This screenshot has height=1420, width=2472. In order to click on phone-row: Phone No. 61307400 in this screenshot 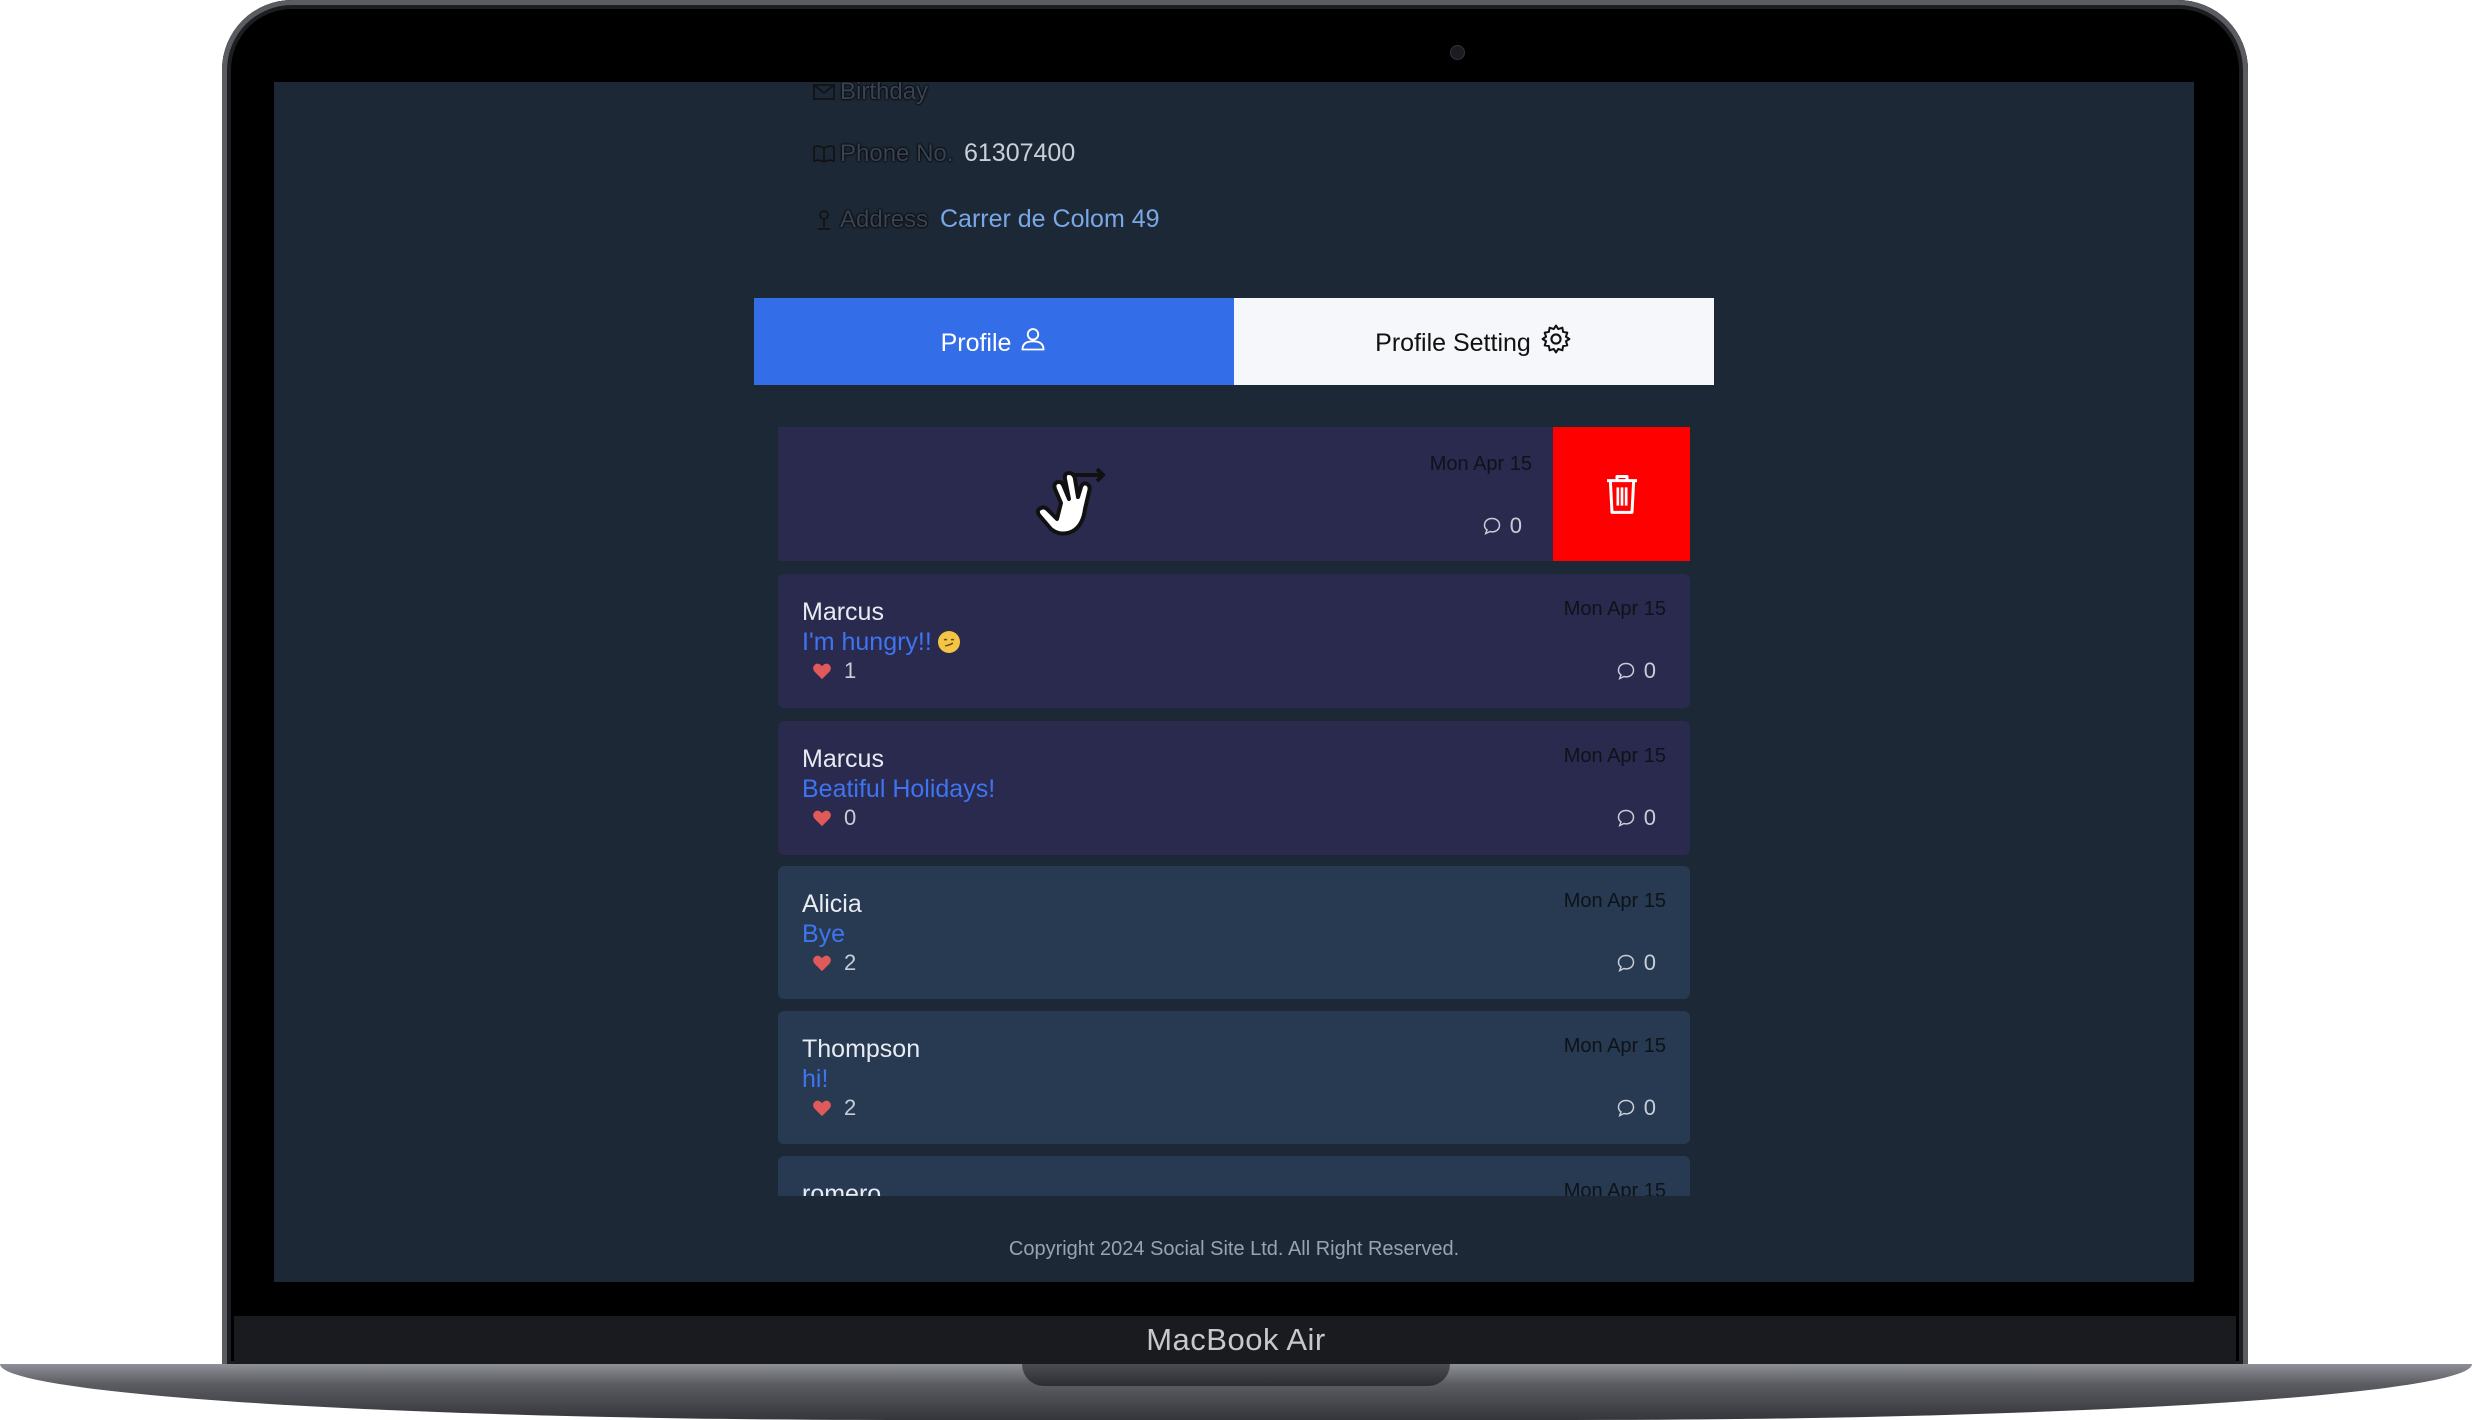, I will do `click(943, 153)`.